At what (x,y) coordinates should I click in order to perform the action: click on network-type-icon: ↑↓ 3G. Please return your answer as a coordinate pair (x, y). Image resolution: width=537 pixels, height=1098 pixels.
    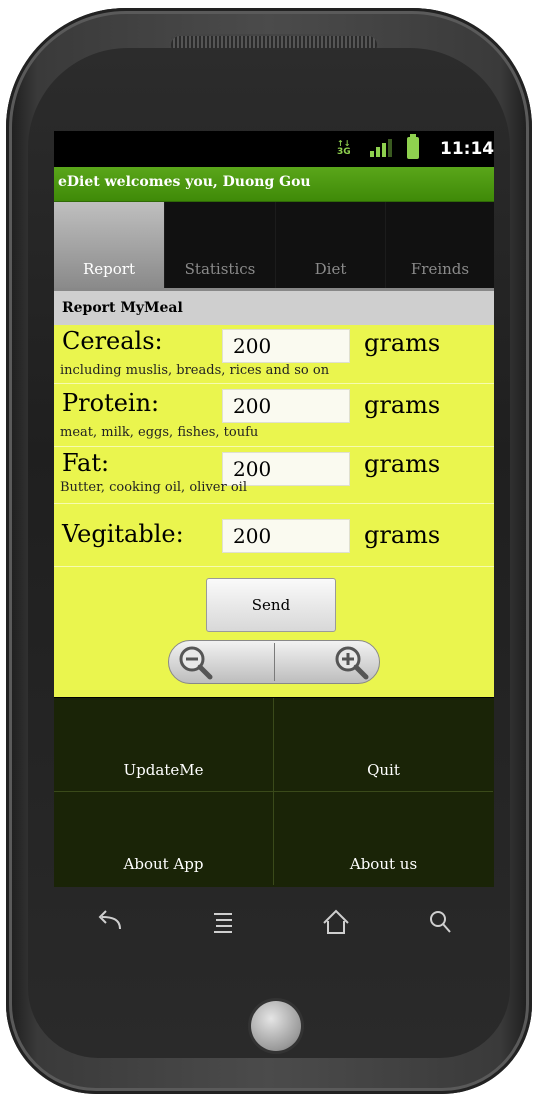
    Looking at the image, I should click on (344, 148).